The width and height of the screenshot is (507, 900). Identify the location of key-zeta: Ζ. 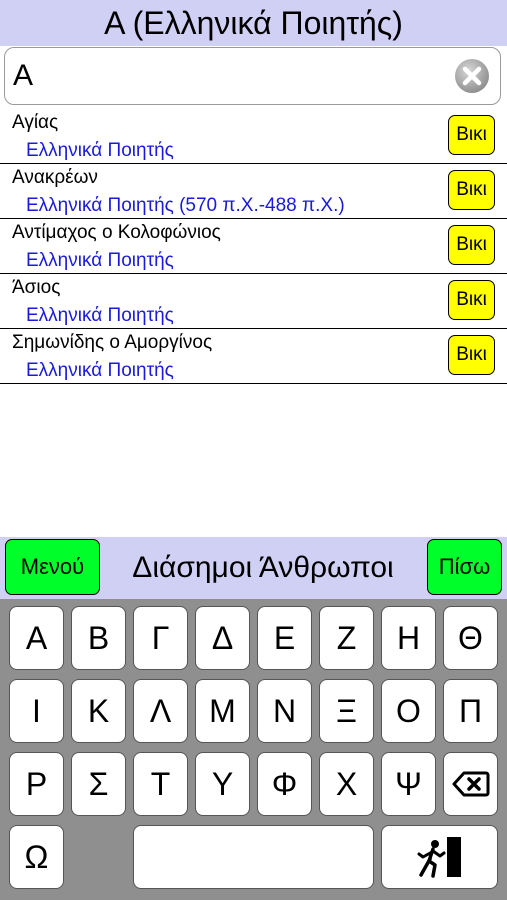
(346, 638).